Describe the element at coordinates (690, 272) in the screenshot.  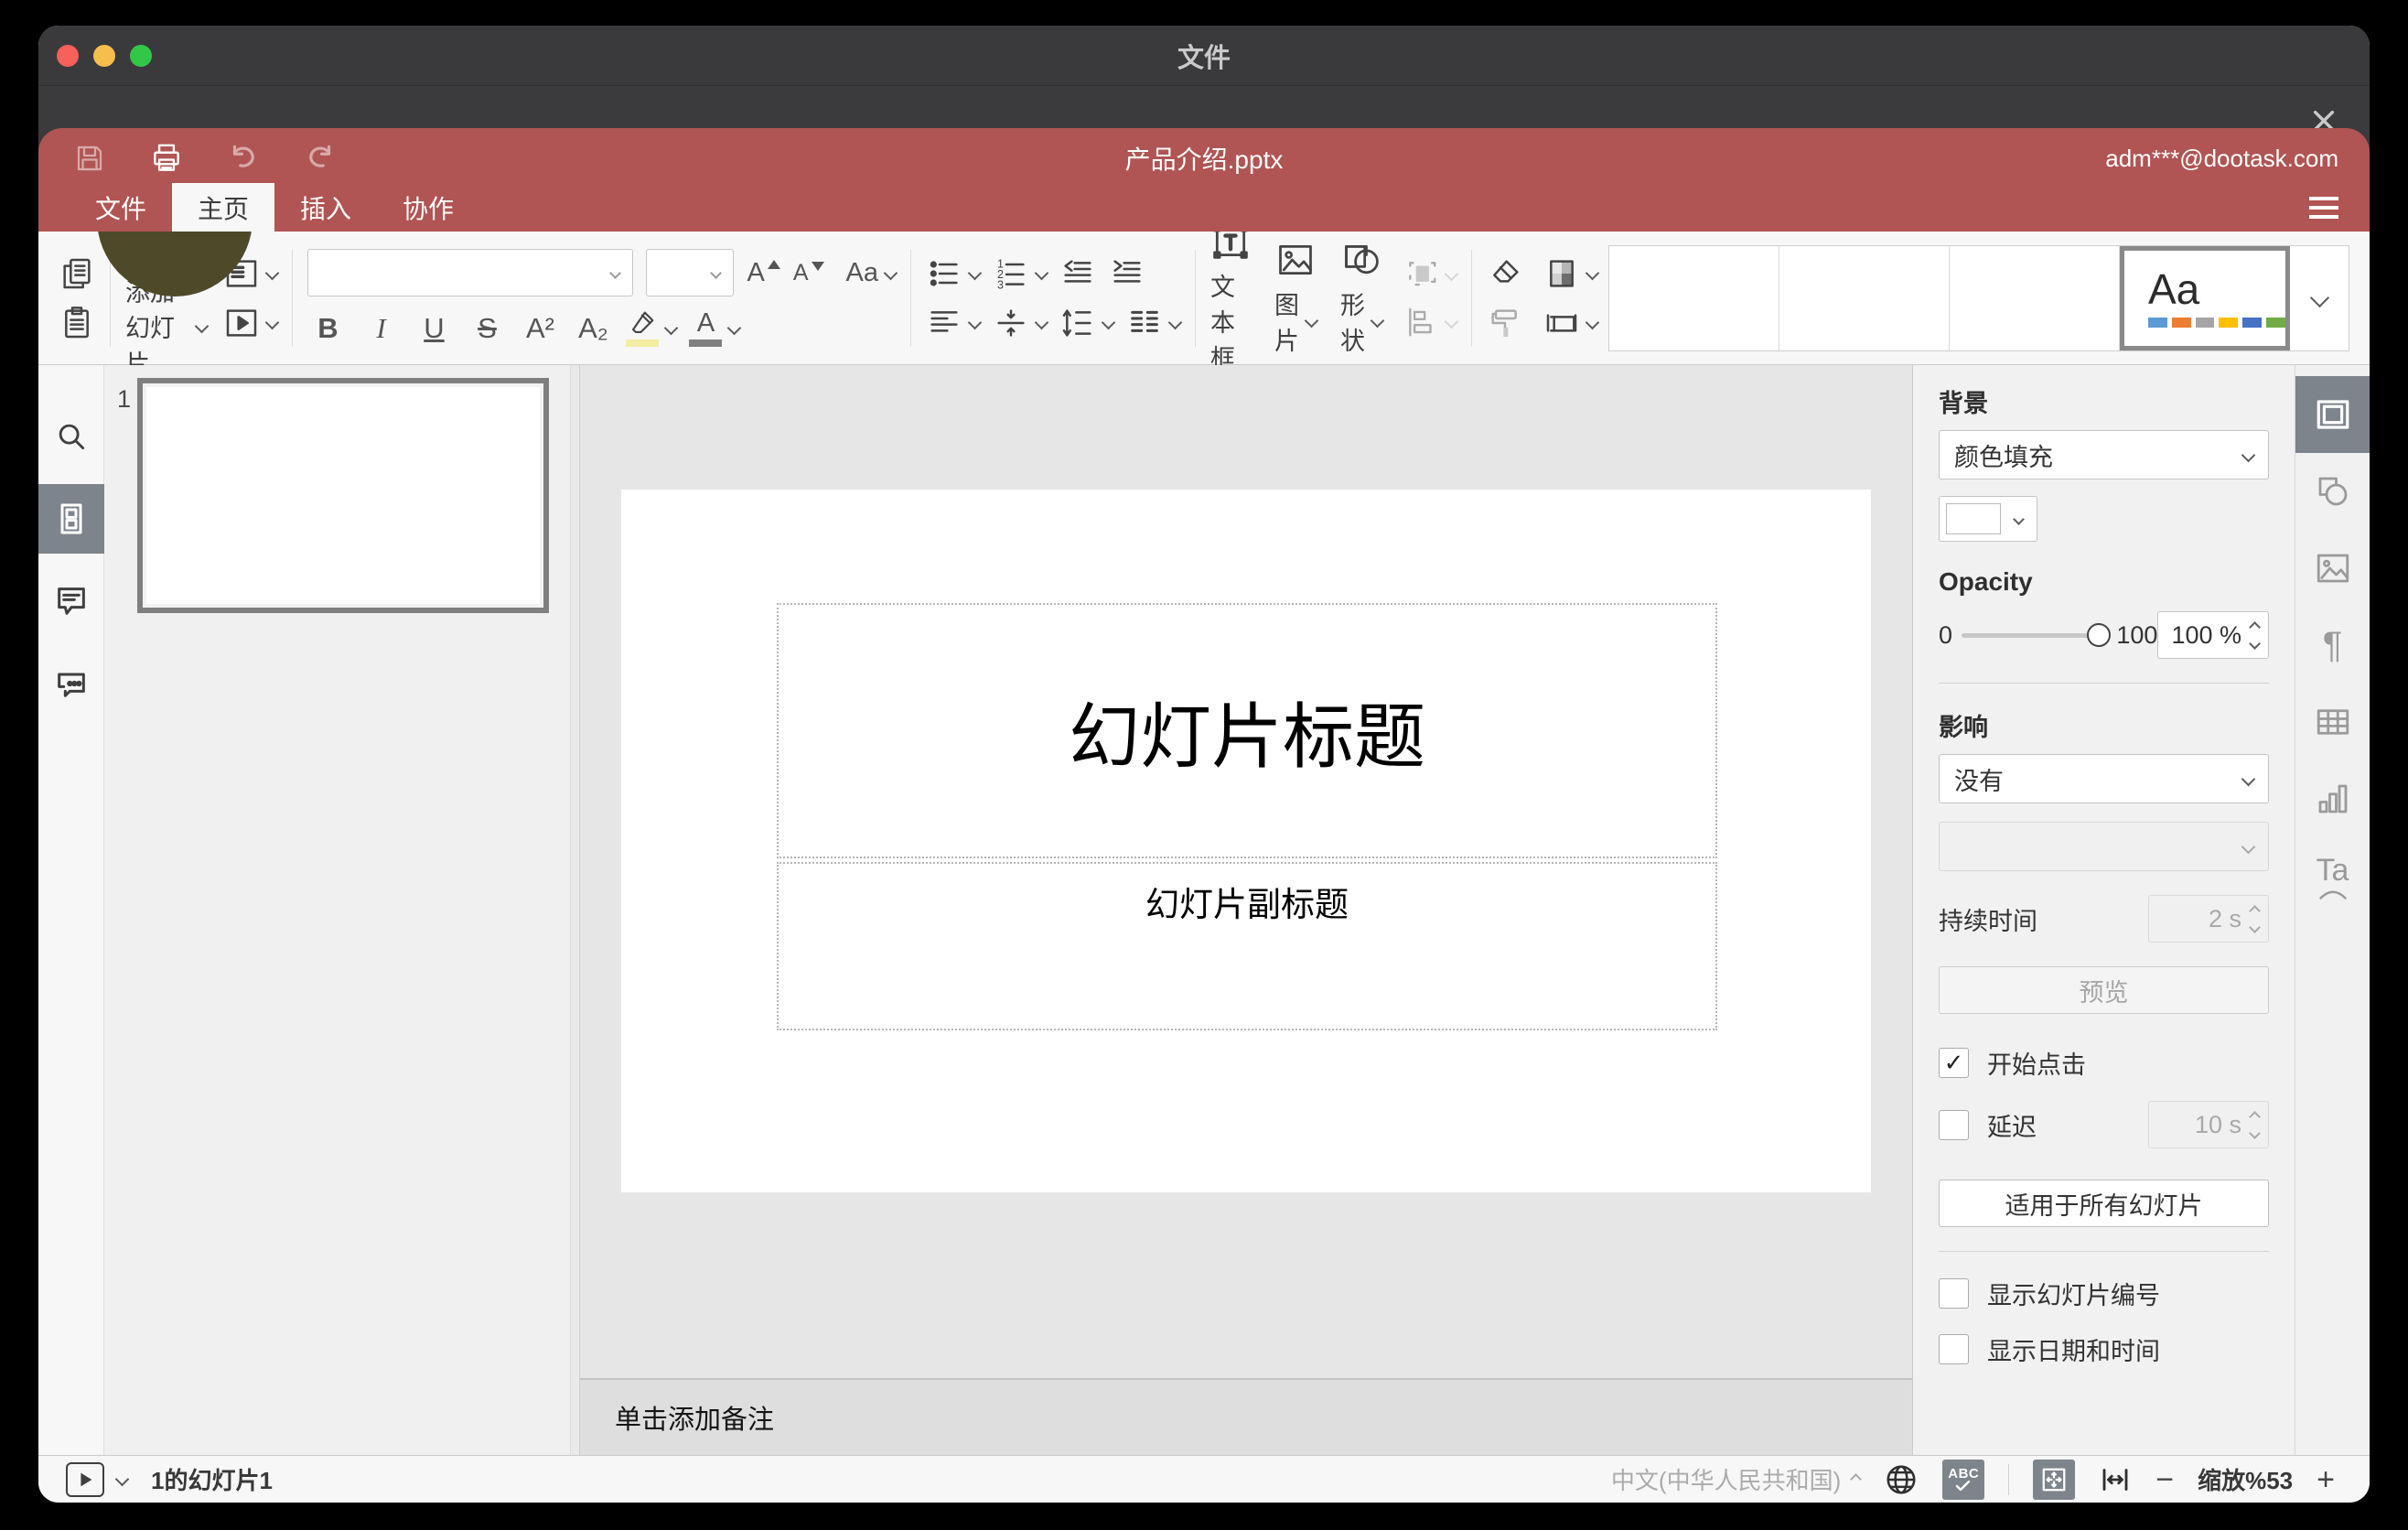
I see `font-size-select` at that location.